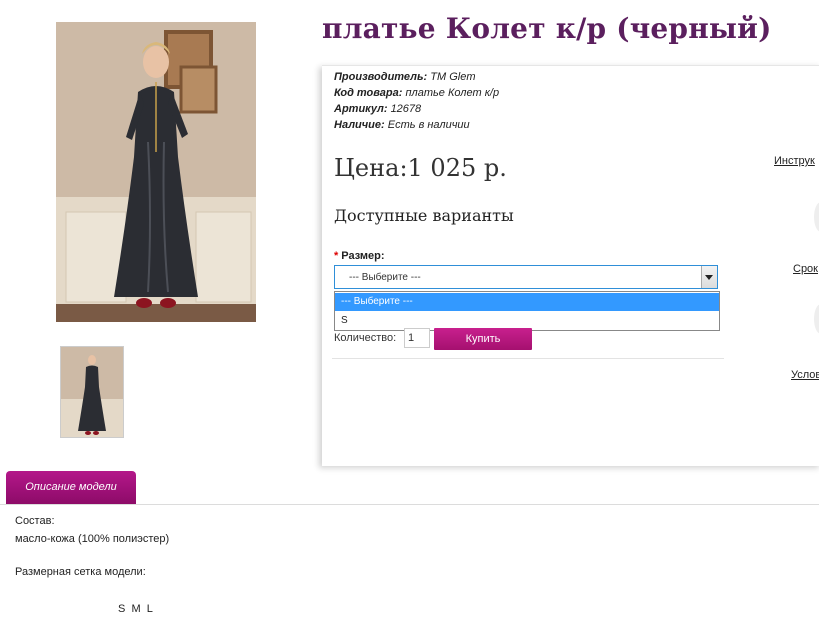  Describe the element at coordinates (80, 572) in the screenshot. I see `size-chart-label: Размерная сетка модели:` at that location.